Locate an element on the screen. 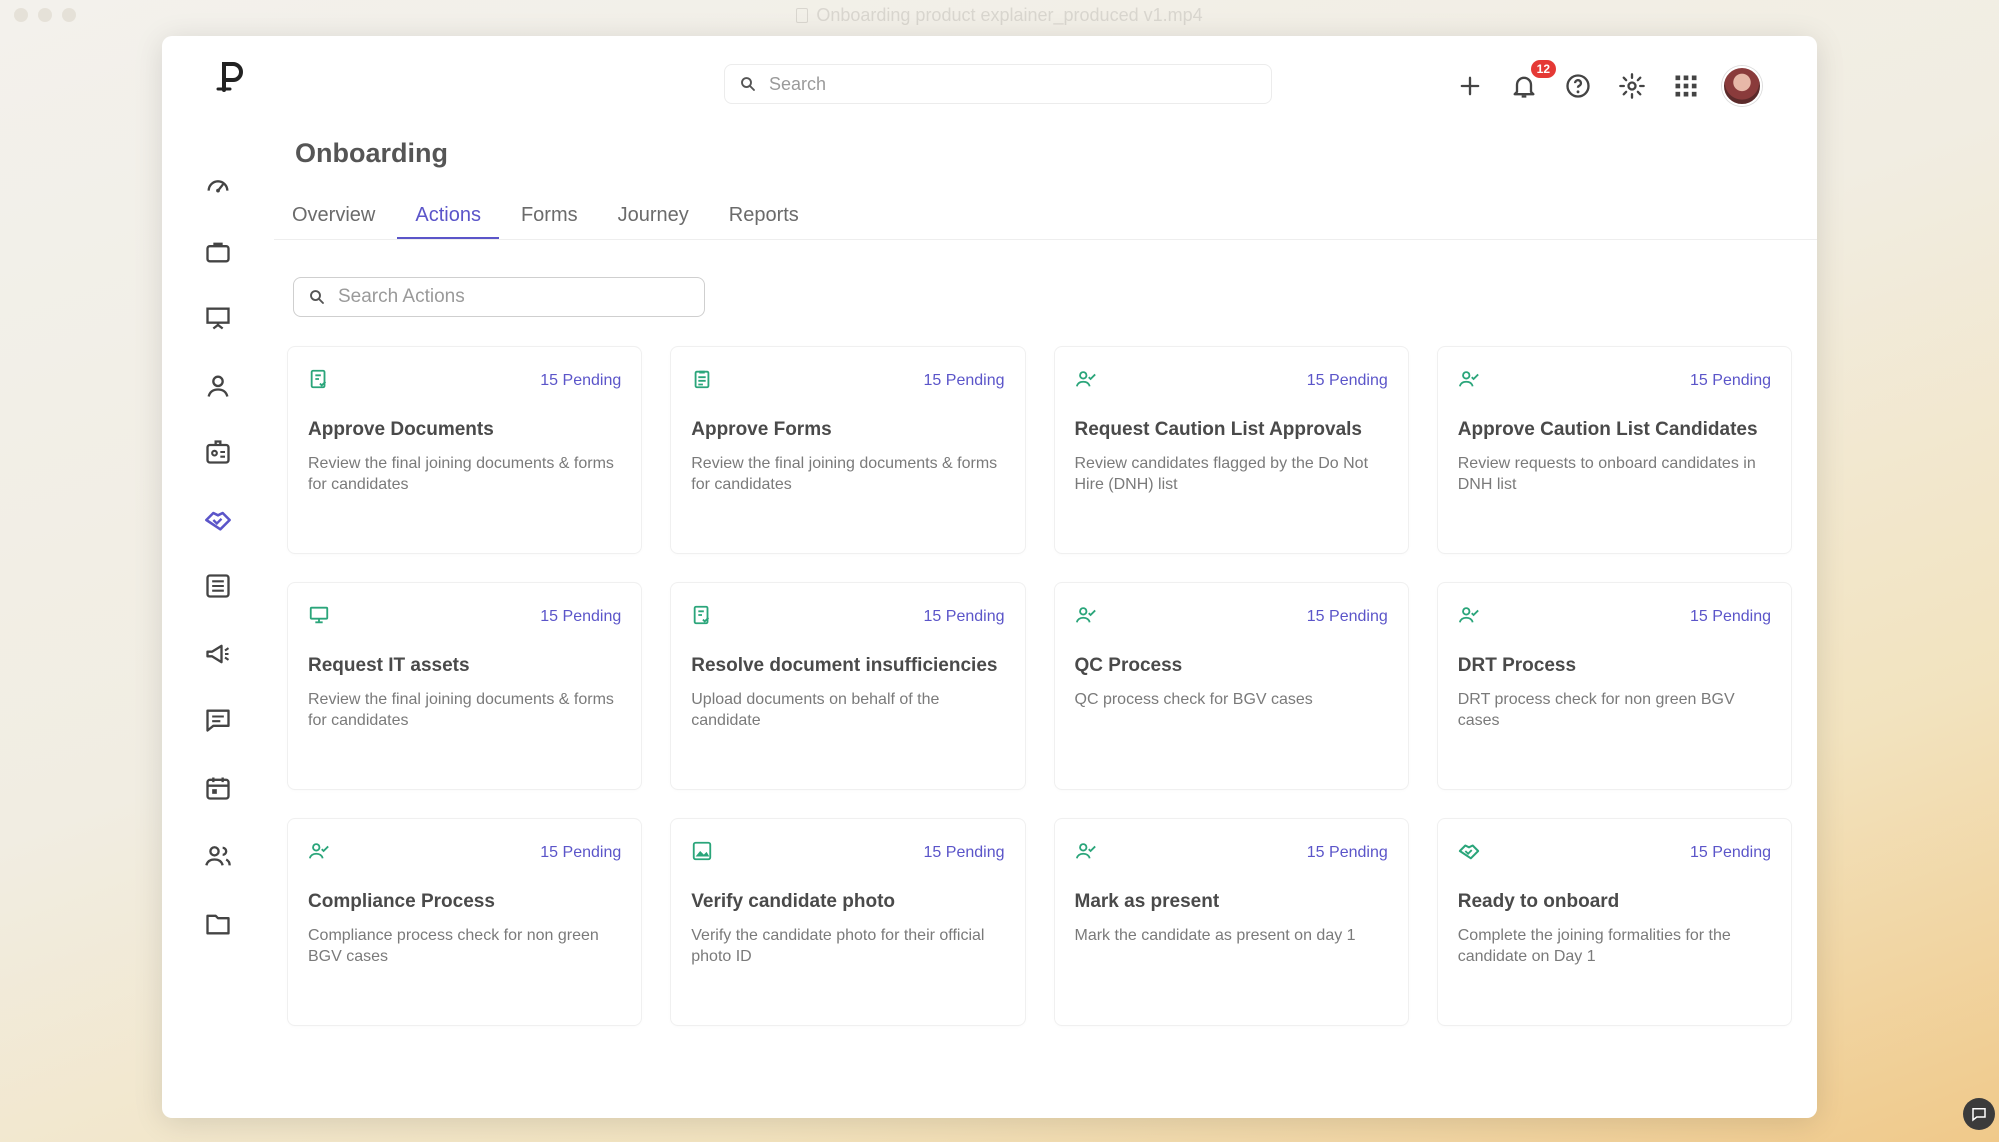 The image size is (1999, 1142). gear-icon is located at coordinates (1632, 86).